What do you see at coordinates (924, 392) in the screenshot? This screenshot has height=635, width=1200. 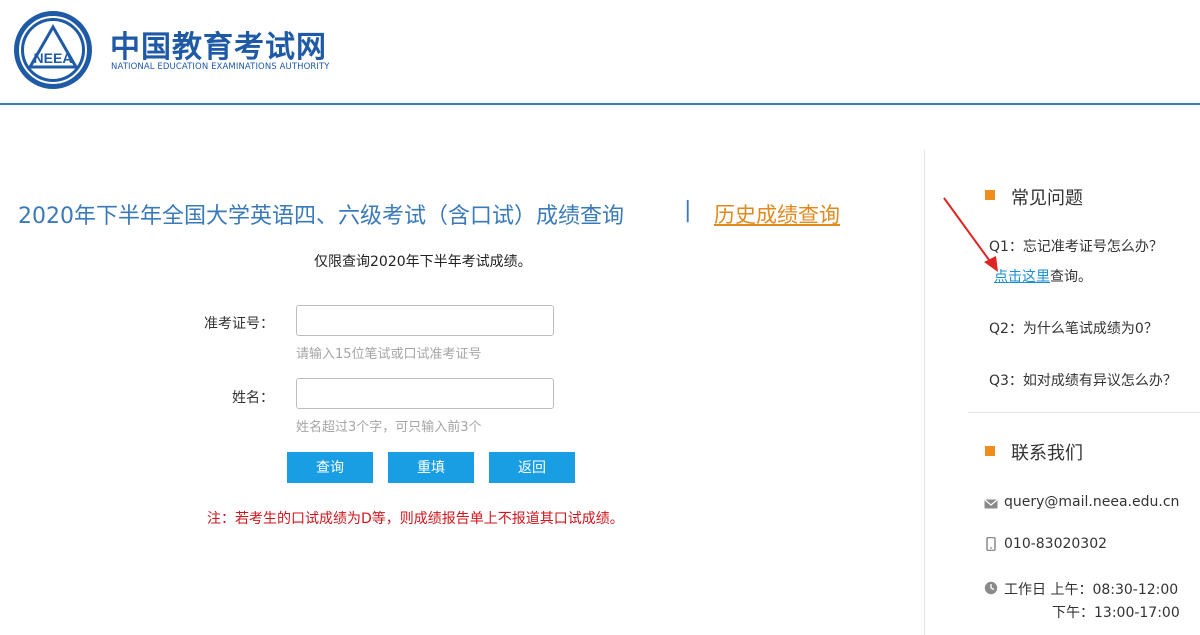 I see `sidebar-divider` at bounding box center [924, 392].